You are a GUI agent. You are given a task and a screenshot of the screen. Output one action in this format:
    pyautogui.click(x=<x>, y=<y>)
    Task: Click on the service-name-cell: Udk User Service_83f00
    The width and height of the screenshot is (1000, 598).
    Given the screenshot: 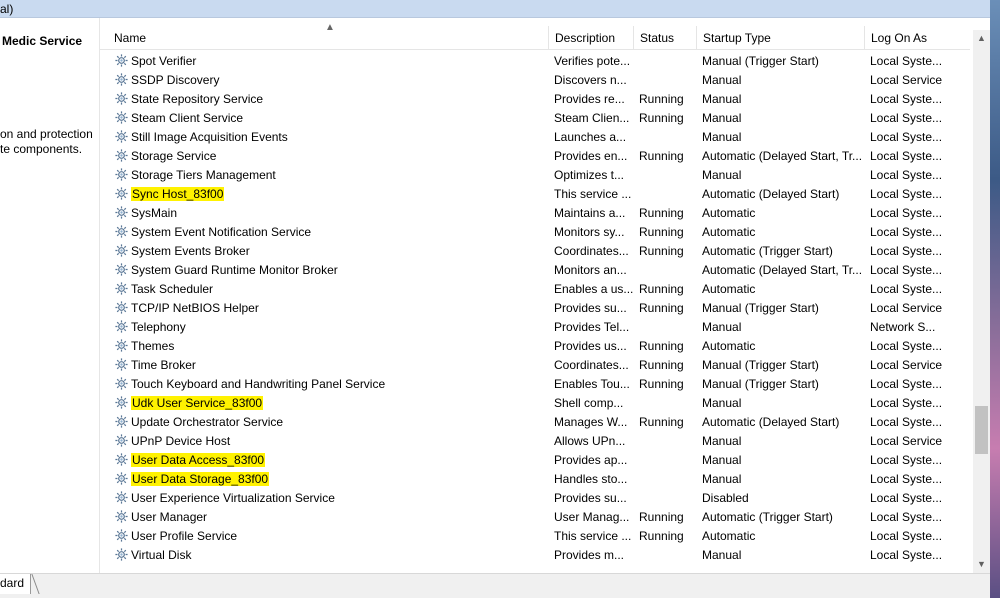 What is the action you would take?
    pyautogui.click(x=334, y=403)
    